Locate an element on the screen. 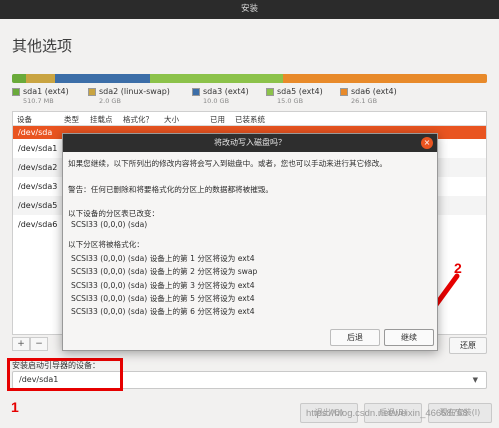 This screenshot has height=428, width=499. legend-item-sda6: sda6 (ext4) 26.1 GB is located at coordinates (372, 96).